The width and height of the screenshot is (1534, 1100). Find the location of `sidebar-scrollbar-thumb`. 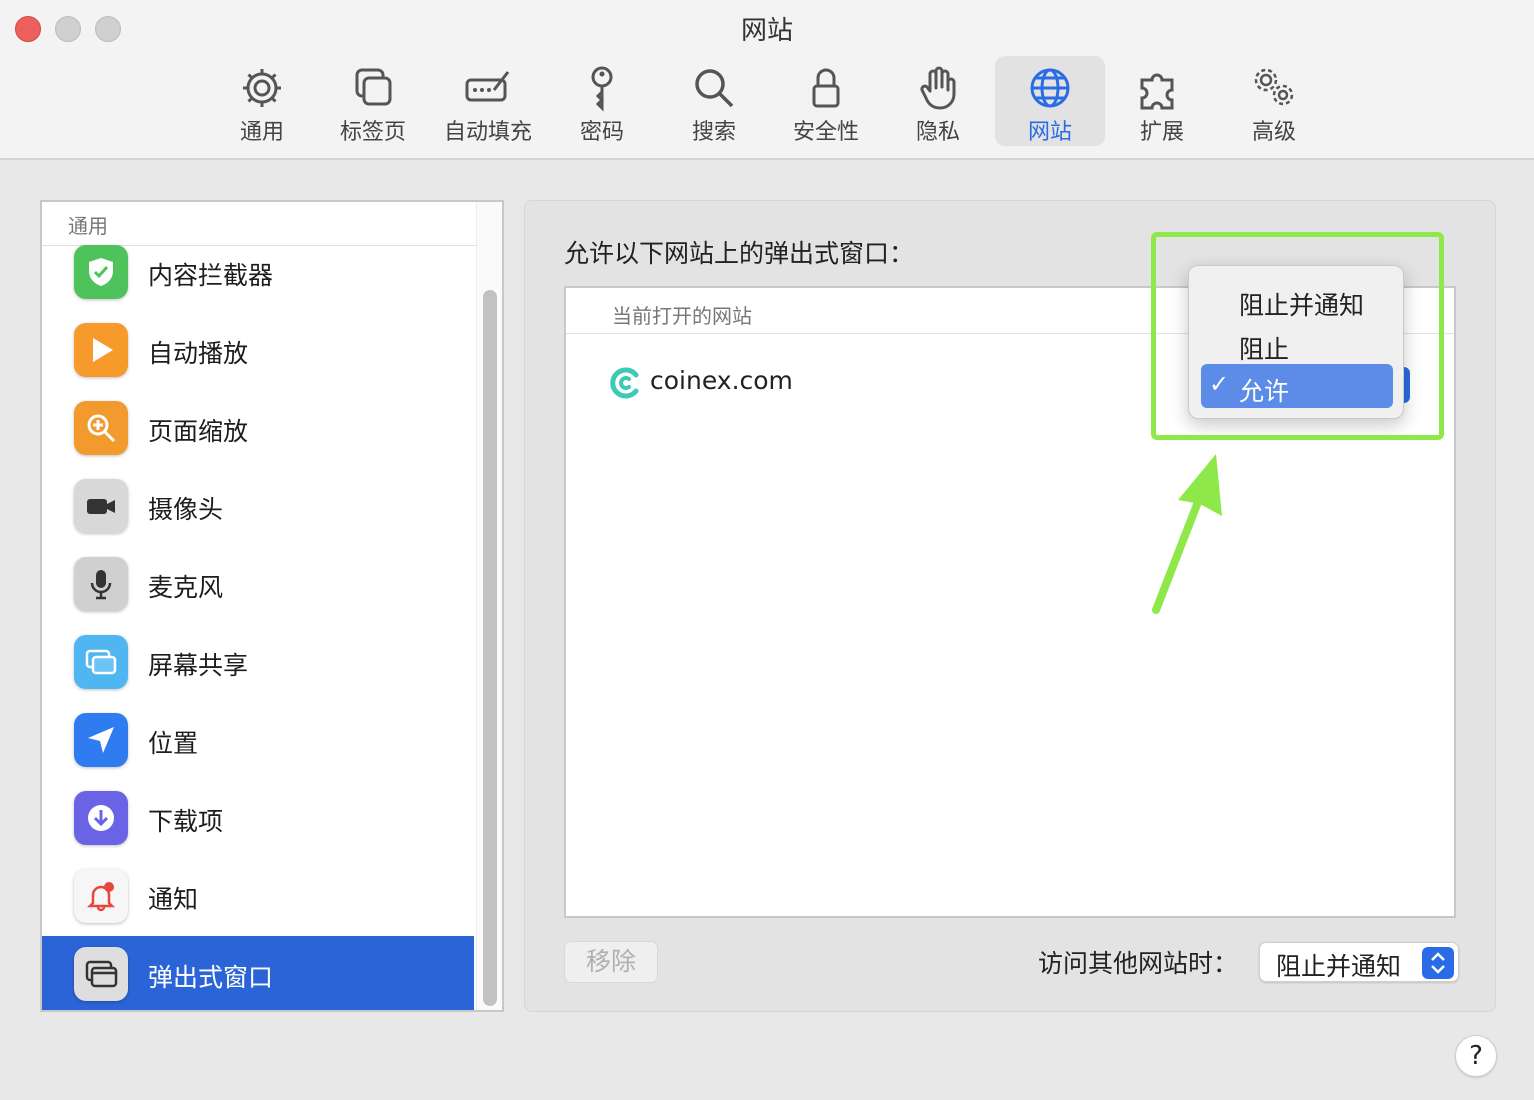

sidebar-scrollbar-thumb is located at coordinates (490, 648).